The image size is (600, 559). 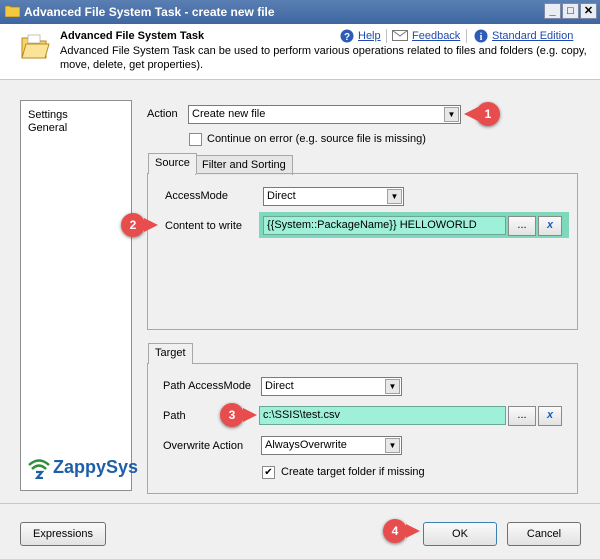 What do you see at coordinates (552, 11) in the screenshot?
I see `minimize-button: _` at bounding box center [552, 11].